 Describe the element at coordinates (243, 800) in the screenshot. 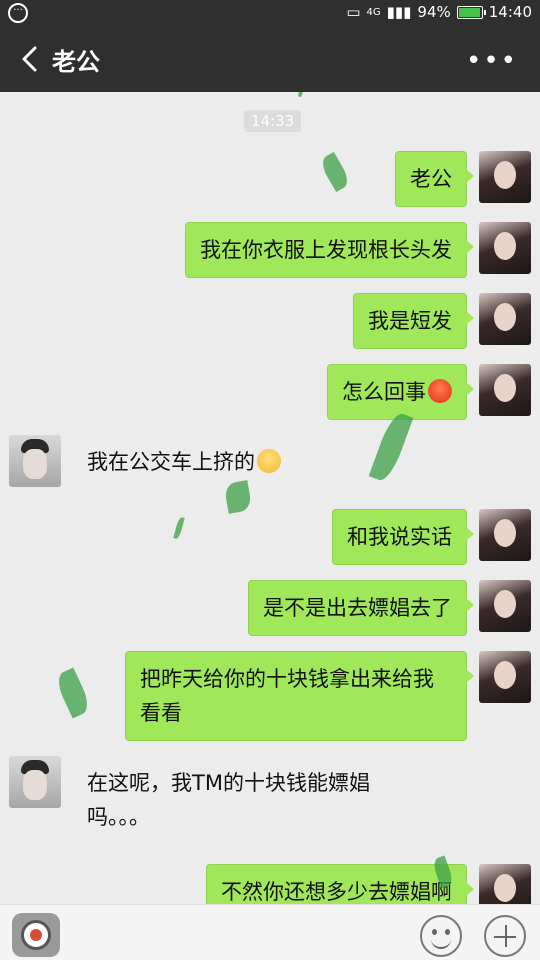

I see `incoming-message: 在这呢，我TM的十块钱能嫖娼吗。。。` at that location.